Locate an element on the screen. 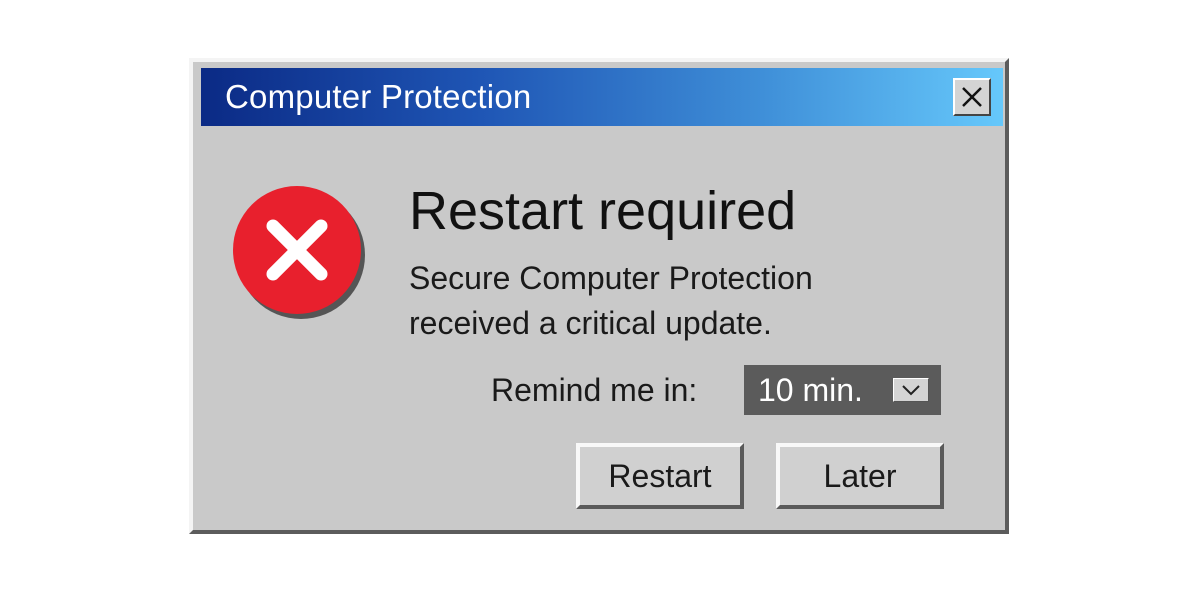 The image size is (1200, 600). message-line-2: received a critical update. is located at coordinates (590, 323).